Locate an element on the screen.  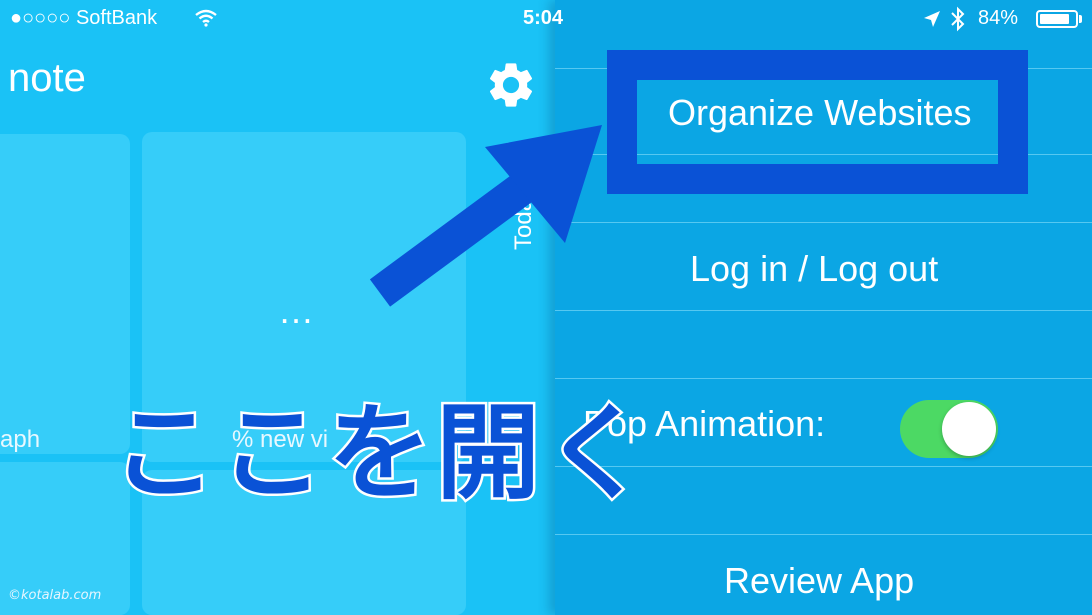
battery-percent: 84% is located at coordinates (998, 18).